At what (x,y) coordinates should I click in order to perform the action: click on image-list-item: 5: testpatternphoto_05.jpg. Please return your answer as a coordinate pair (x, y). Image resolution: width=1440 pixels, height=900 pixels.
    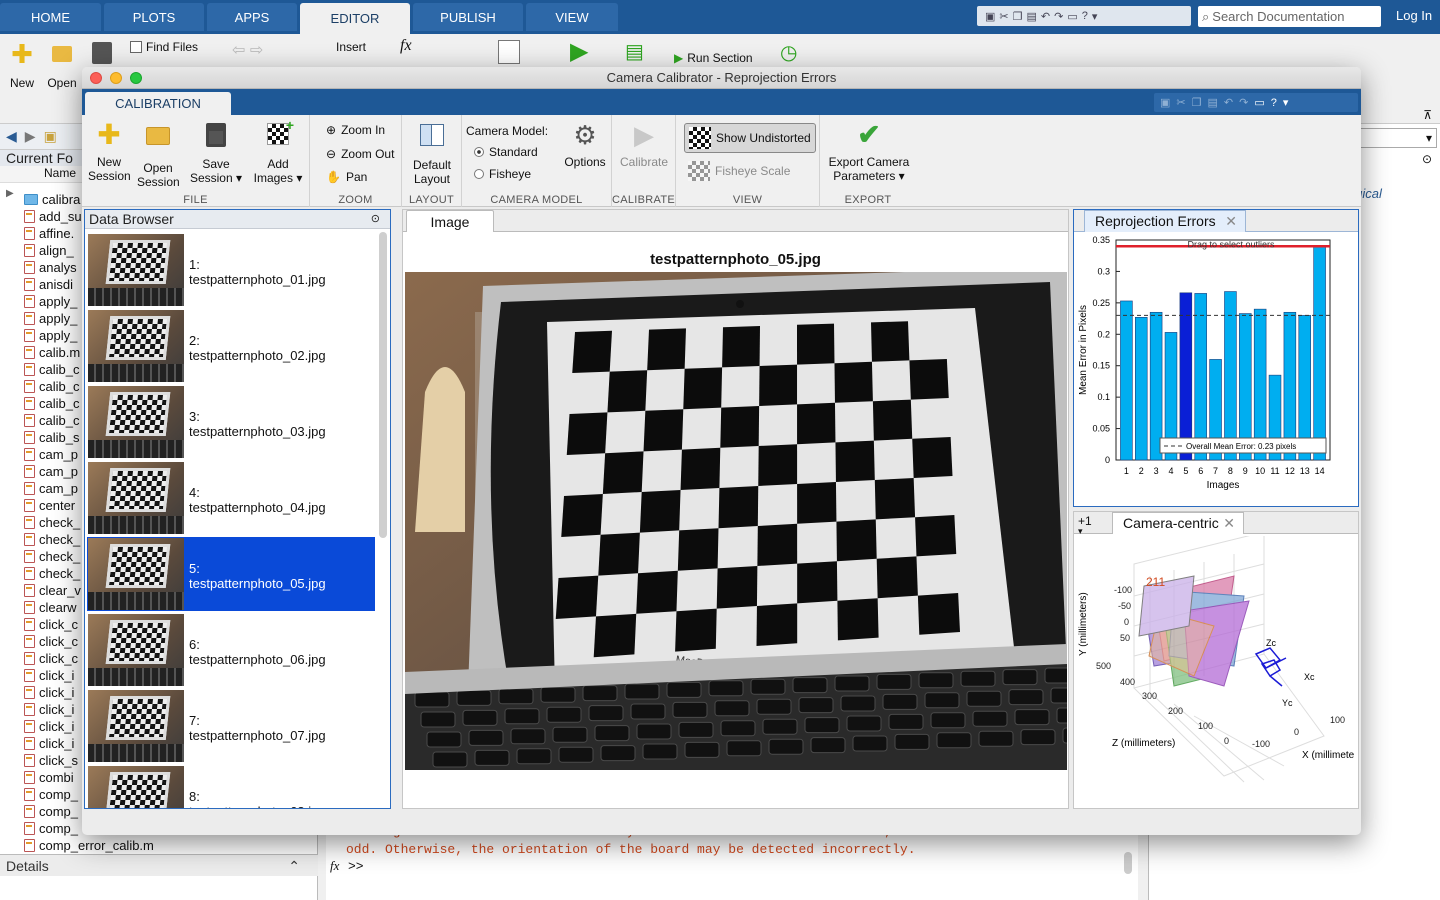
    Looking at the image, I should click on (231, 574).